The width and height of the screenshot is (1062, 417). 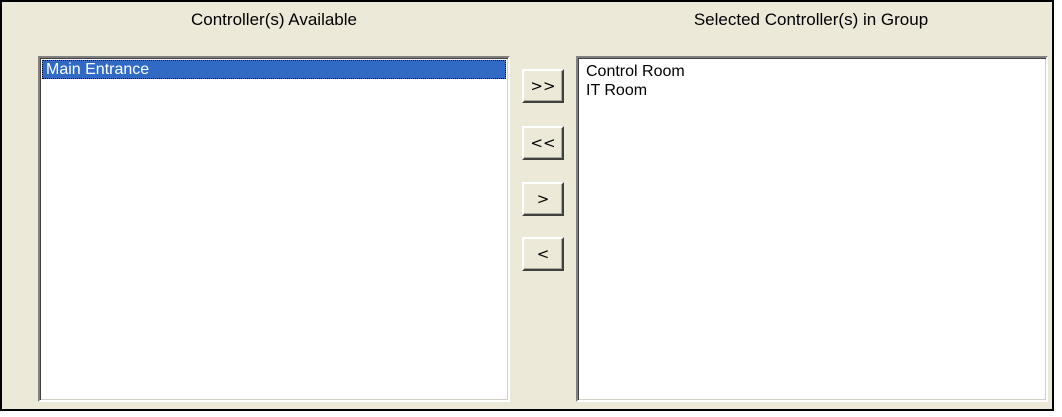 What do you see at coordinates (274, 69) in the screenshot?
I see `list-item-main-entrance: Main Entrance` at bounding box center [274, 69].